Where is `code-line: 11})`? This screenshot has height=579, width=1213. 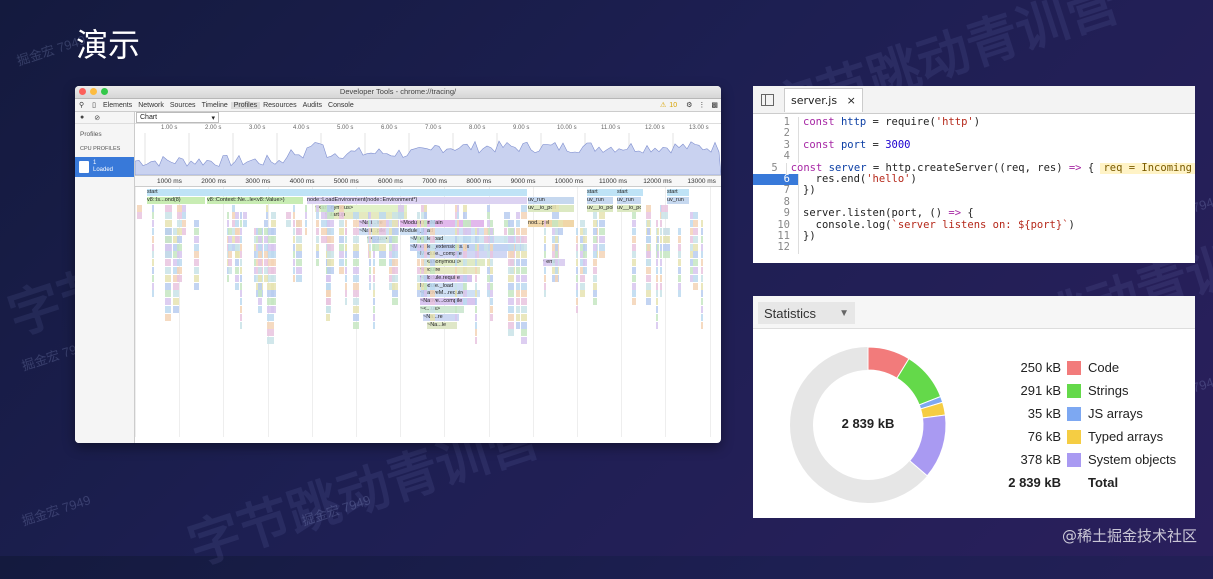
code-line: 11}) is located at coordinates (974, 236).